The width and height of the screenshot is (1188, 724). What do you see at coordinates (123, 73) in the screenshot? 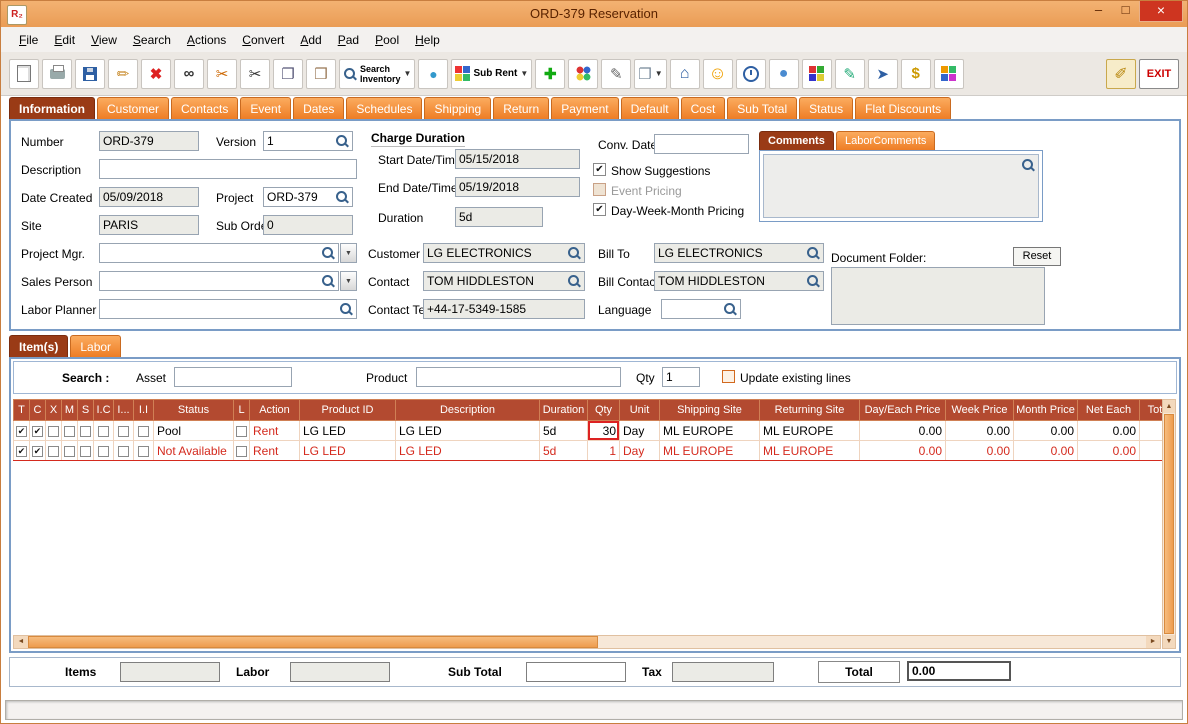
I see `edit-button: ✏` at bounding box center [123, 73].